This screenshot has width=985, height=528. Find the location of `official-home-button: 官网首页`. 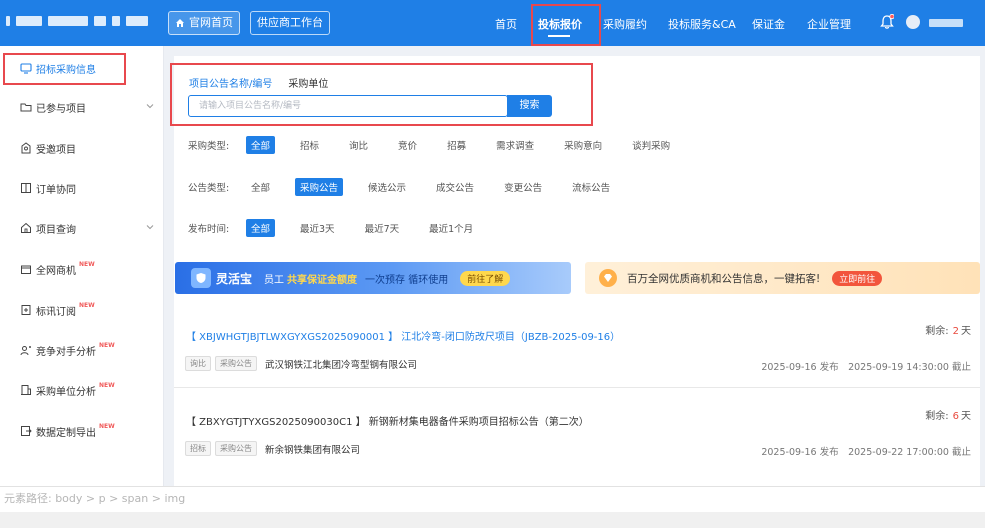

official-home-button: 官网首页 is located at coordinates (204, 23).